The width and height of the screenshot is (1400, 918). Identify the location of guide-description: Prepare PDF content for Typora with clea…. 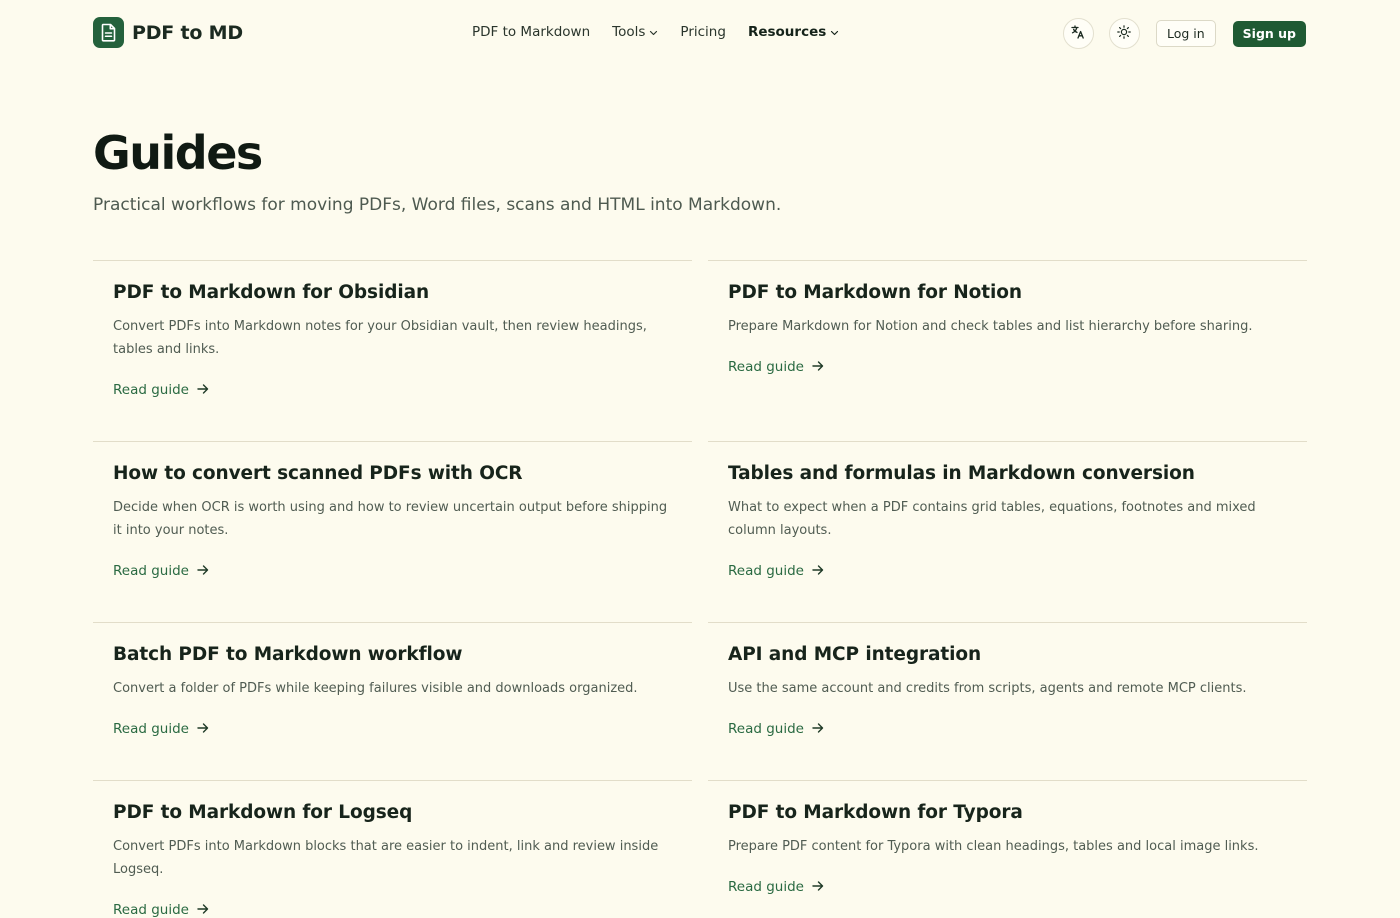
(993, 846).